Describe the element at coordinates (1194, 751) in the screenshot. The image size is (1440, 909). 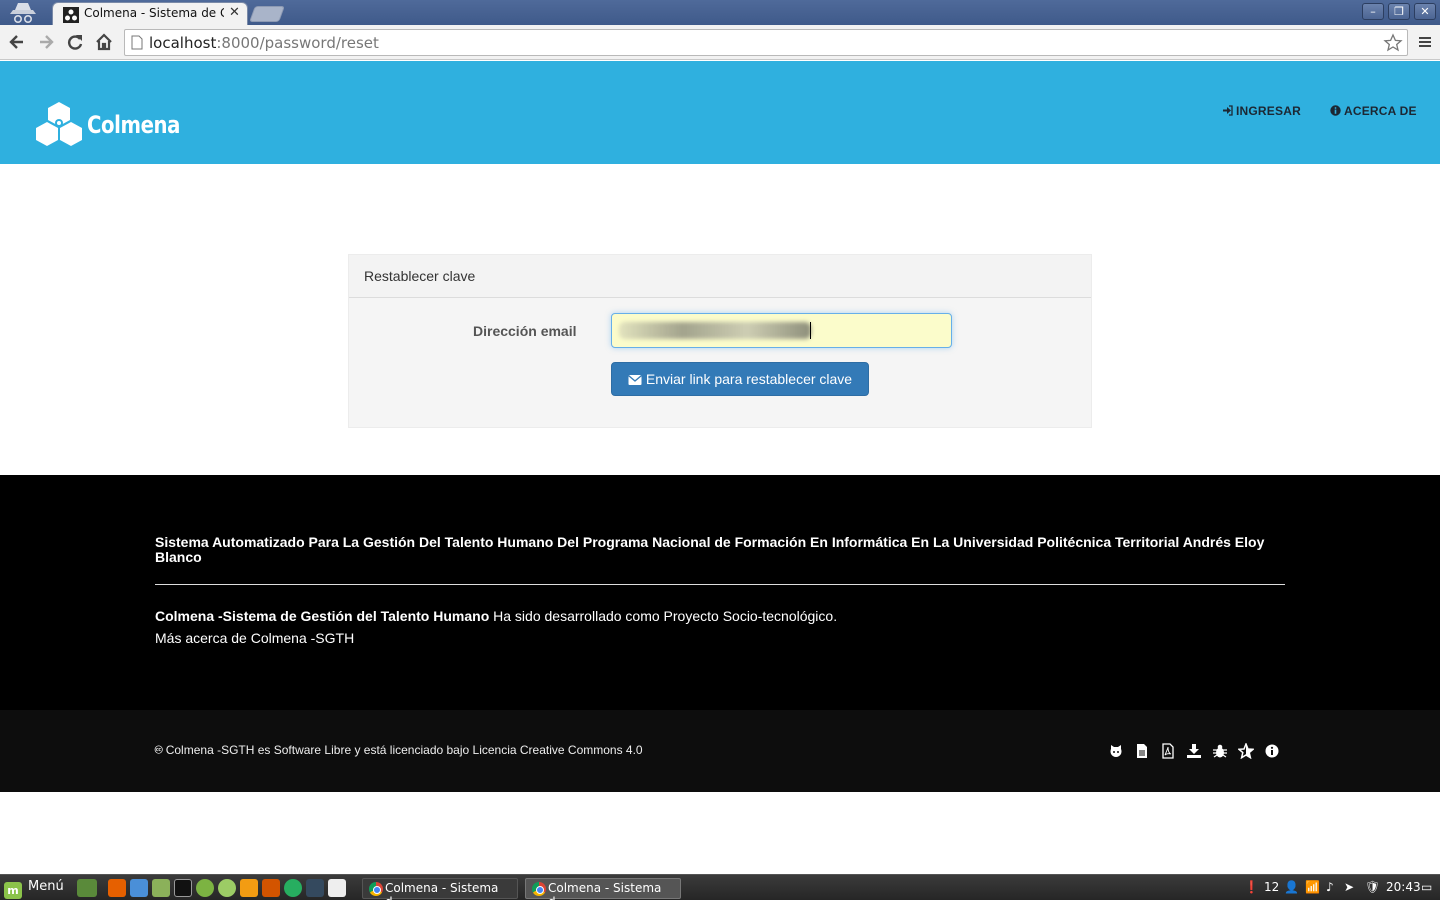
I see `download-icon` at that location.